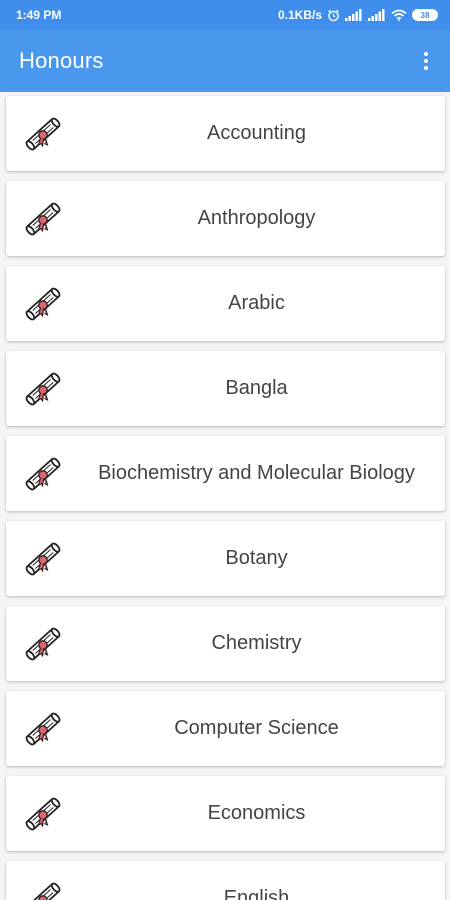 The width and height of the screenshot is (450, 900). I want to click on list-item: Arabic, so click(225, 303).